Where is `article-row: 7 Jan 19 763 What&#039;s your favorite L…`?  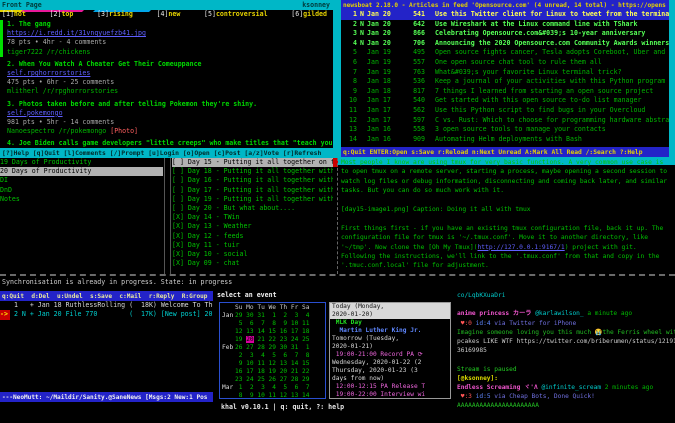 article-row: 7 Jan 19 763 What&#039;s your favorite L… is located at coordinates (505, 73).